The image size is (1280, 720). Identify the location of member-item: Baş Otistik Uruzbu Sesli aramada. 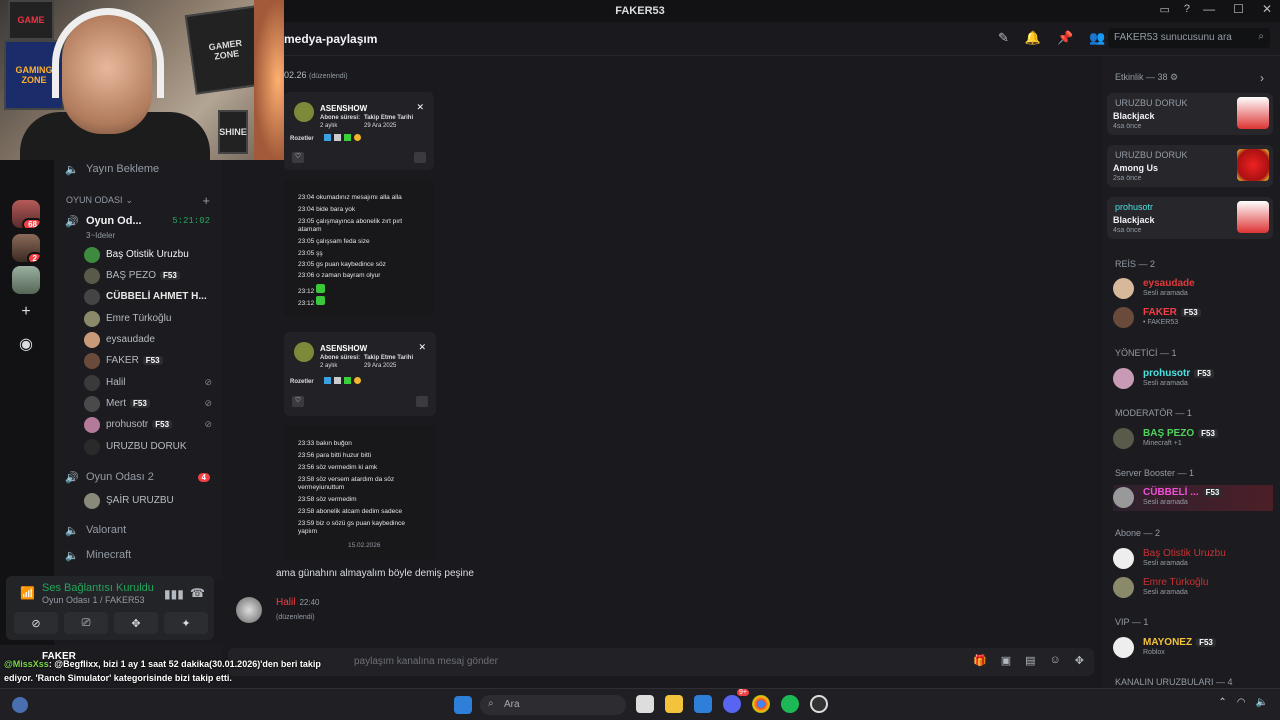
(1193, 559).